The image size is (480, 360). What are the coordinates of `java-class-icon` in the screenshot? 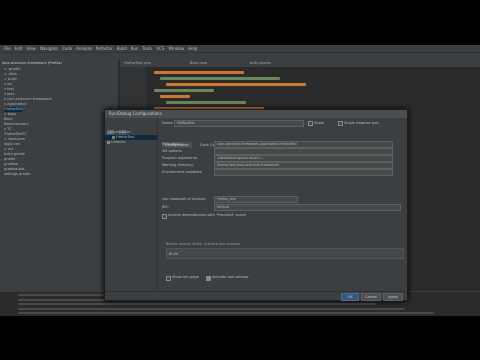 It's located at (113, 137).